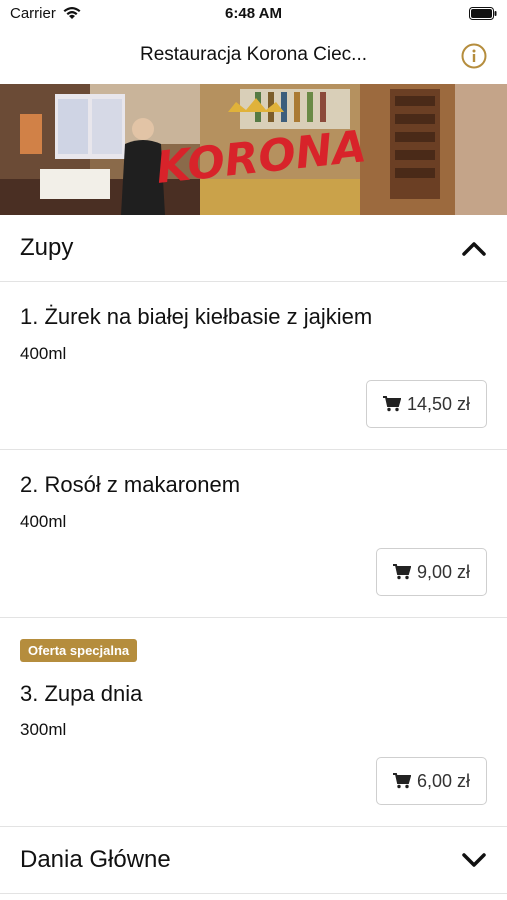  I want to click on restaurant-banner: KORONA, so click(253, 149).